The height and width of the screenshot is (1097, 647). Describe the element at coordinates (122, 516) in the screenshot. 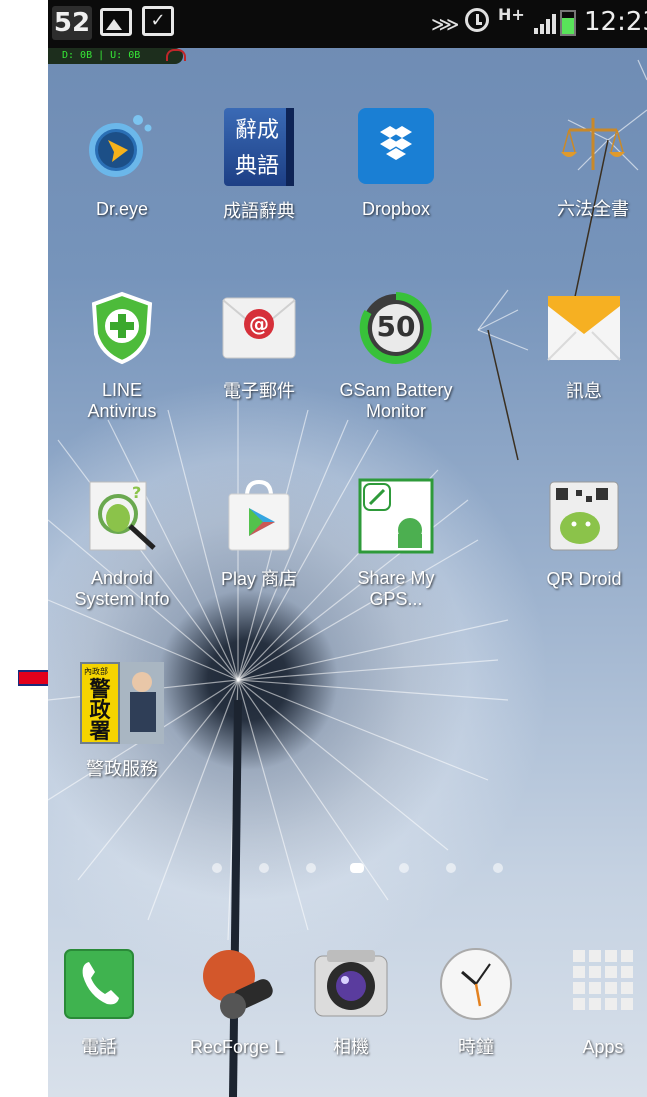

I see `system-info-icon: ?` at that location.